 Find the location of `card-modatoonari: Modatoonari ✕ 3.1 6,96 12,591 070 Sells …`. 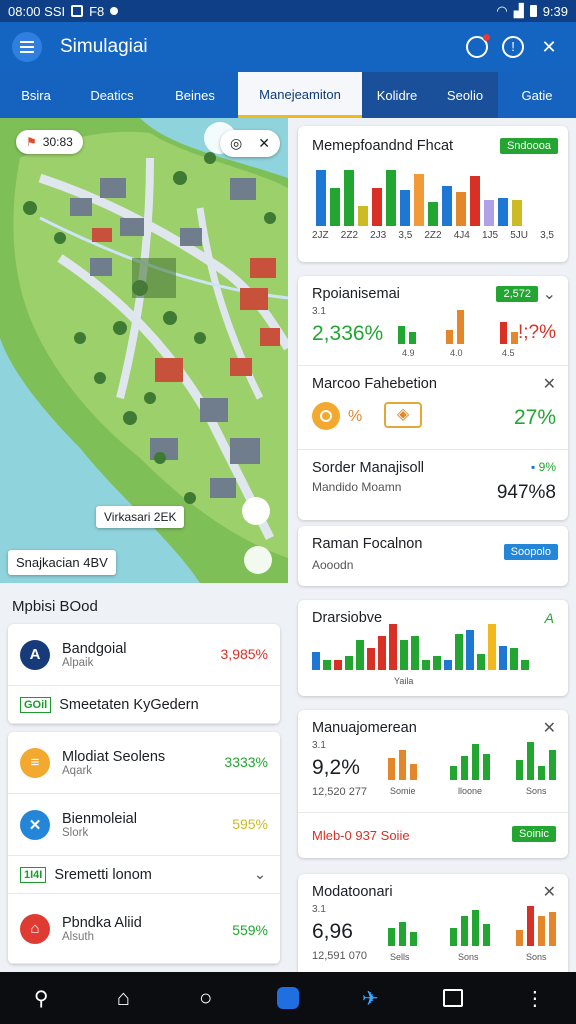

card-modatoonari: Modatoonari ✕ 3.1 6,96 12,591 070 Sells … is located at coordinates (433, 930).